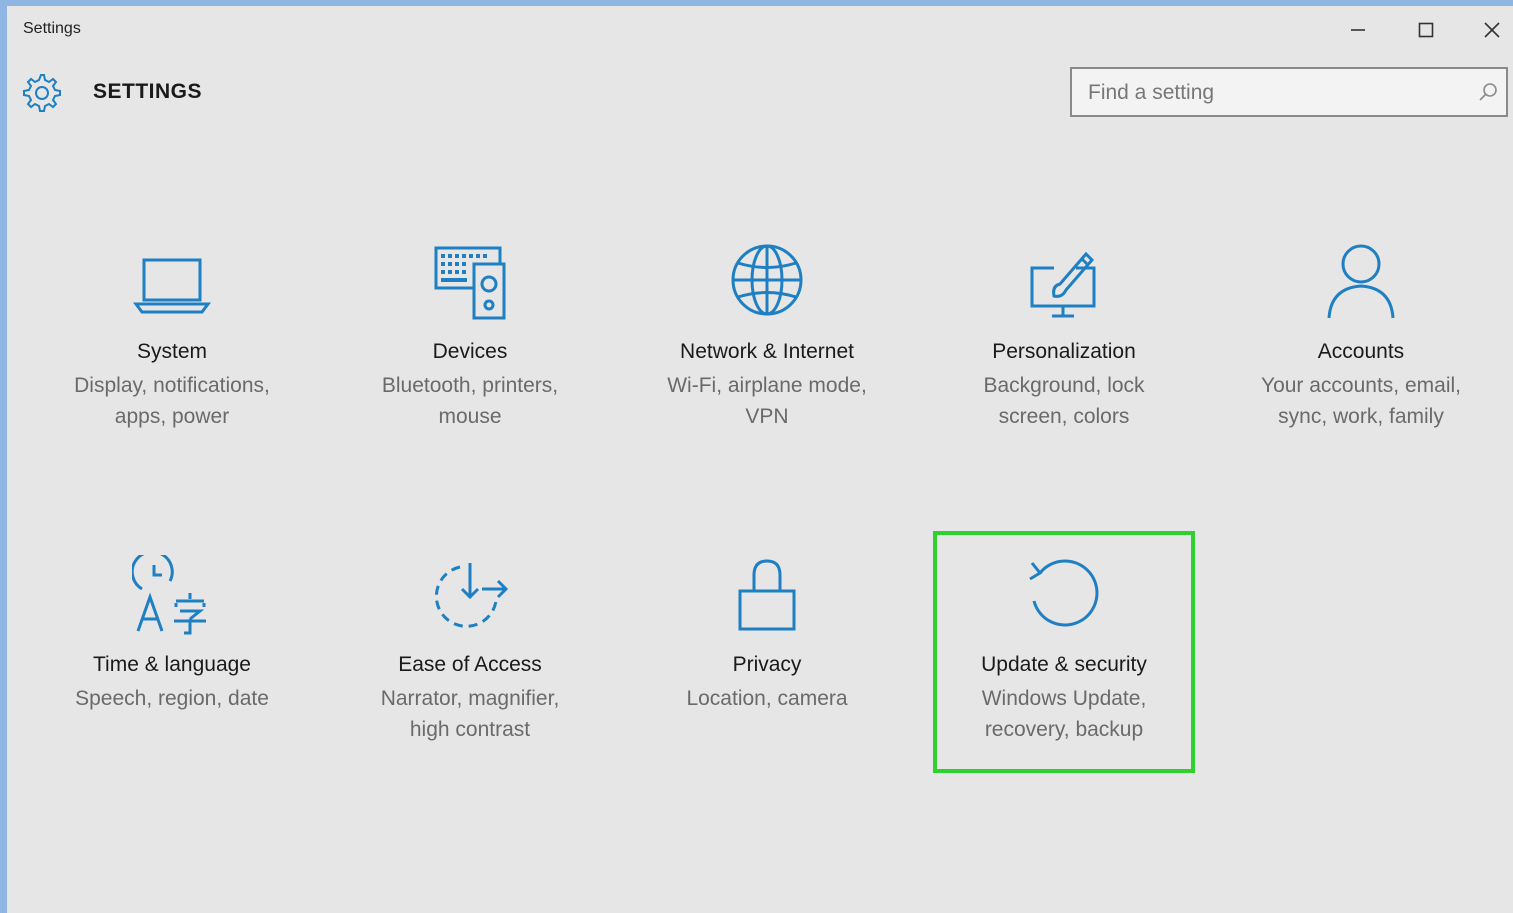 The image size is (1513, 913). Describe the element at coordinates (172, 664) in the screenshot. I see `category-name: Time & language` at that location.